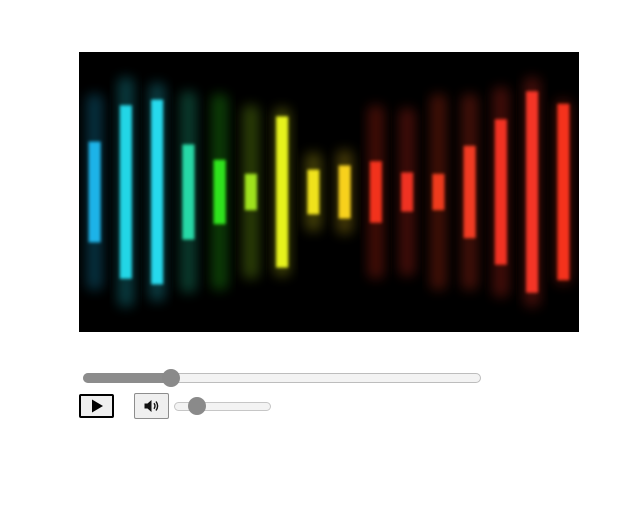  Describe the element at coordinates (222, 406) in the screenshot. I see `volume-slider` at that location.